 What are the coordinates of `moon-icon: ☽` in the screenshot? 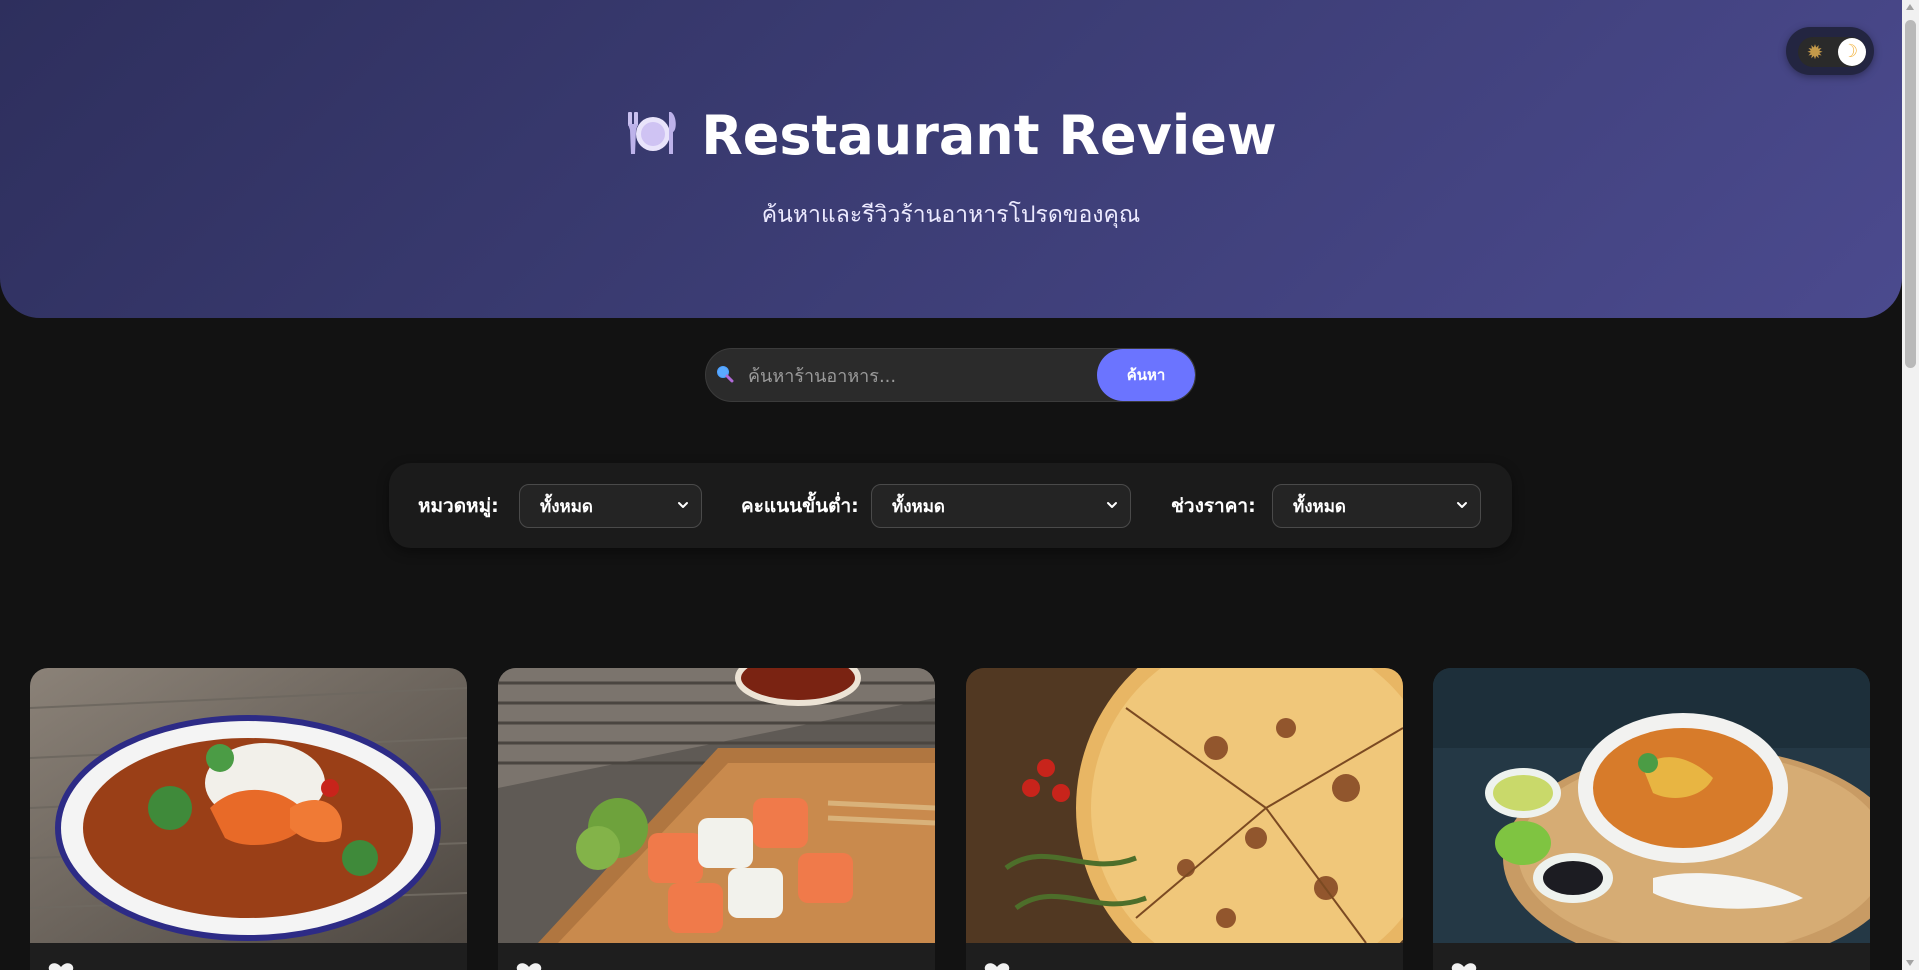 It's located at (1850, 51).